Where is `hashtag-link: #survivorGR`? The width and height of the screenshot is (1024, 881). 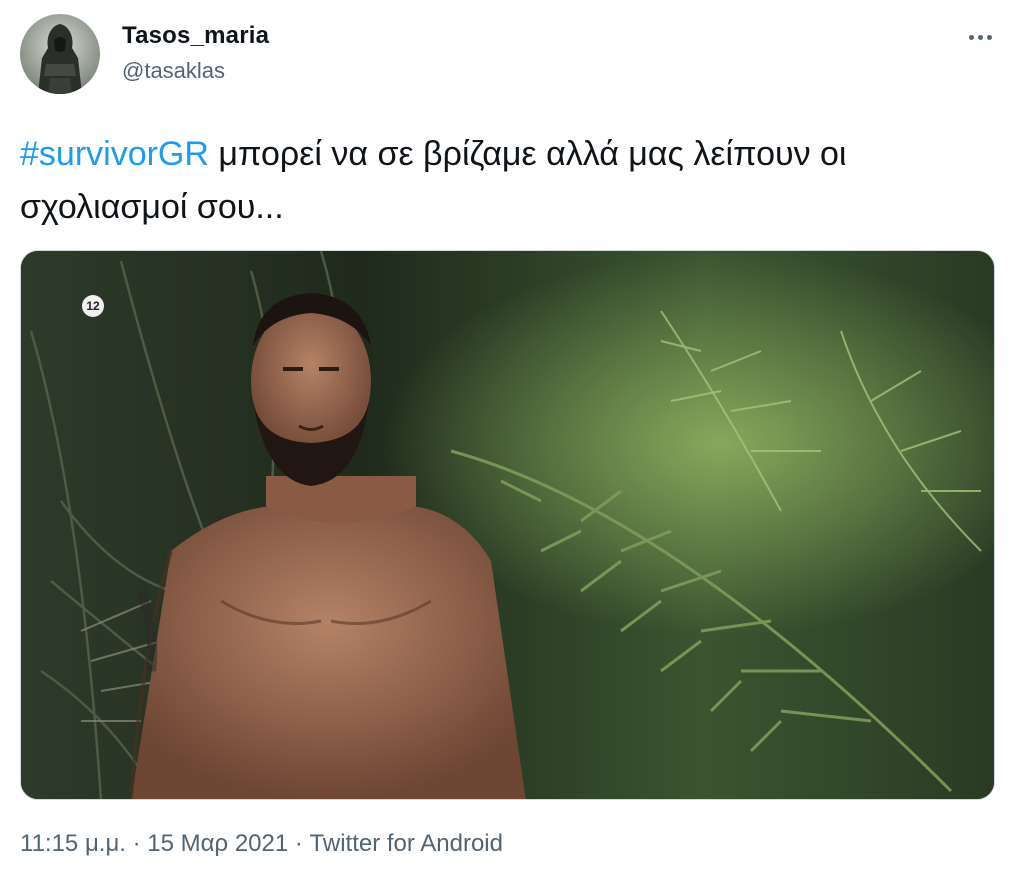 hashtag-link: #survivorGR is located at coordinates (114, 154).